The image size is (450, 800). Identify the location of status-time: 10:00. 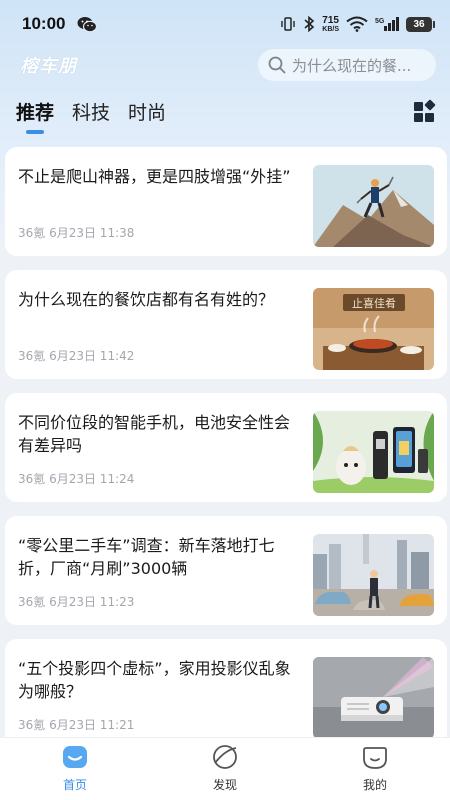
(44, 23).